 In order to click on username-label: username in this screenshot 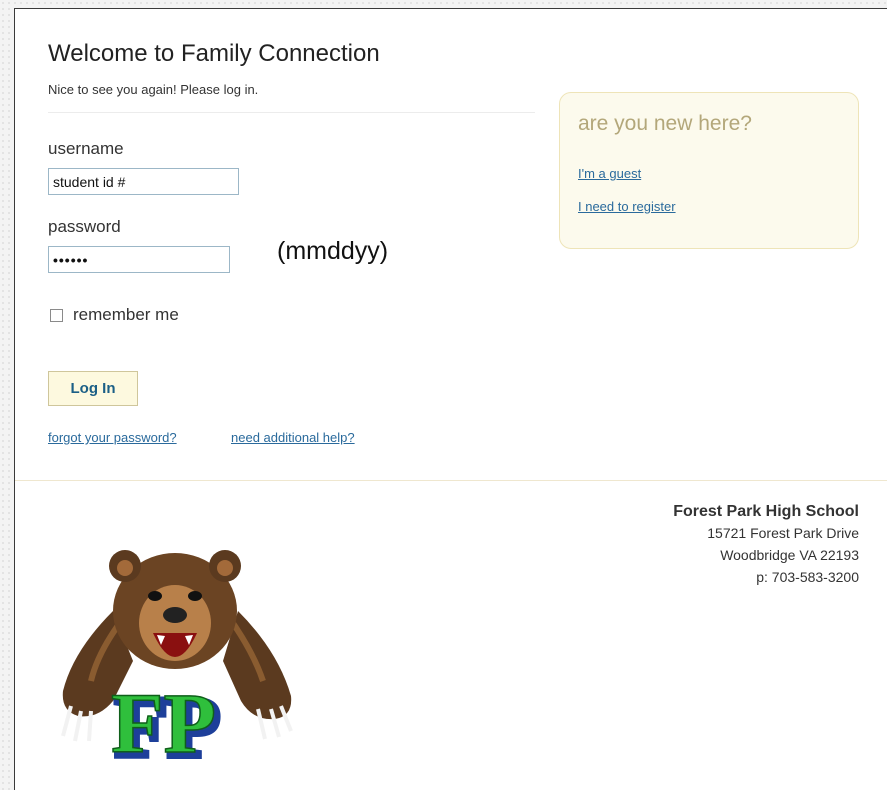, I will do `click(86, 148)`.